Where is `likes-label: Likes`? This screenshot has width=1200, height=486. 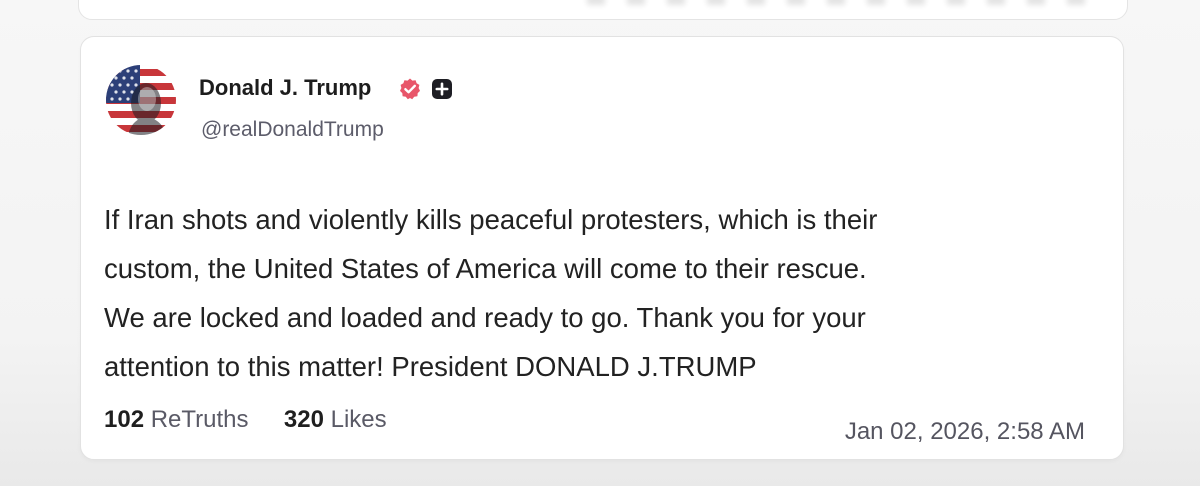 likes-label: Likes is located at coordinates (358, 419).